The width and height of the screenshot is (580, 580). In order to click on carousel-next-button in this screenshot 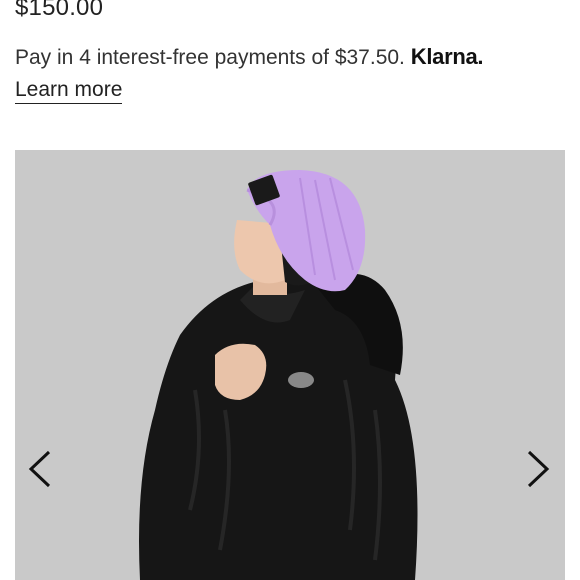, I will do `click(538, 469)`.